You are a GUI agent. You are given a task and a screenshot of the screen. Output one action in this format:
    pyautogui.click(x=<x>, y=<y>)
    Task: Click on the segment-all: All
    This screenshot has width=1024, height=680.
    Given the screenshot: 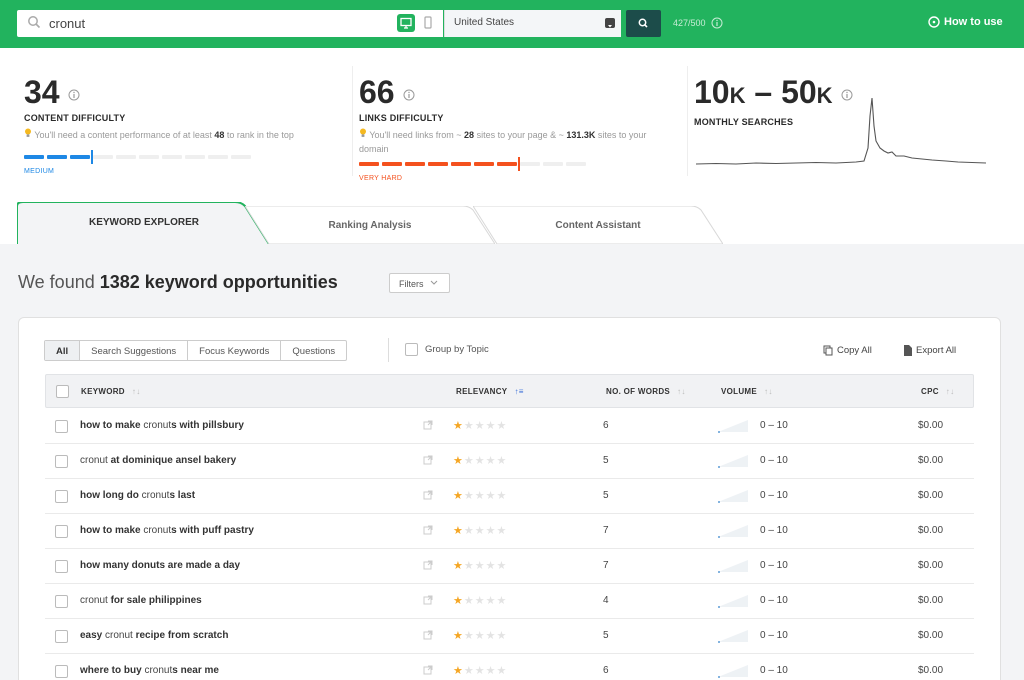 What is the action you would take?
    pyautogui.click(x=63, y=350)
    